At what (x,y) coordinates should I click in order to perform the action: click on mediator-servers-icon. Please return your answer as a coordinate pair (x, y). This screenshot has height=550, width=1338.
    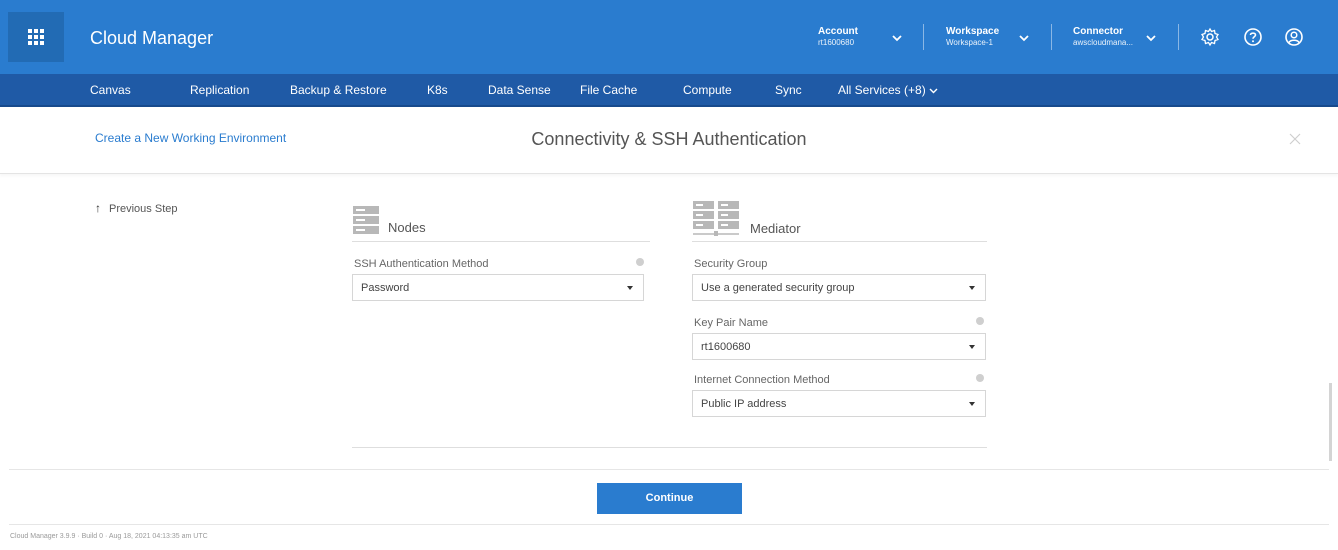
    Looking at the image, I should click on (716, 218).